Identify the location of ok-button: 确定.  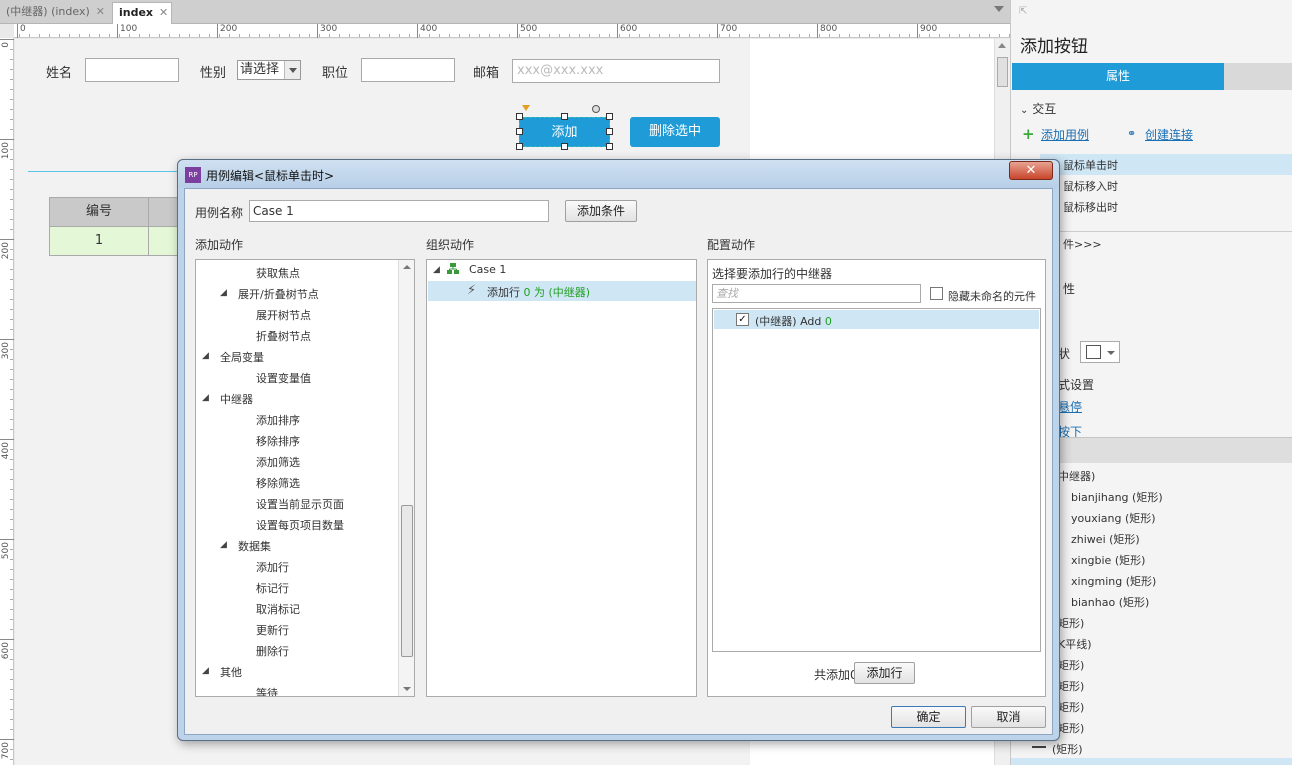
(928, 717).